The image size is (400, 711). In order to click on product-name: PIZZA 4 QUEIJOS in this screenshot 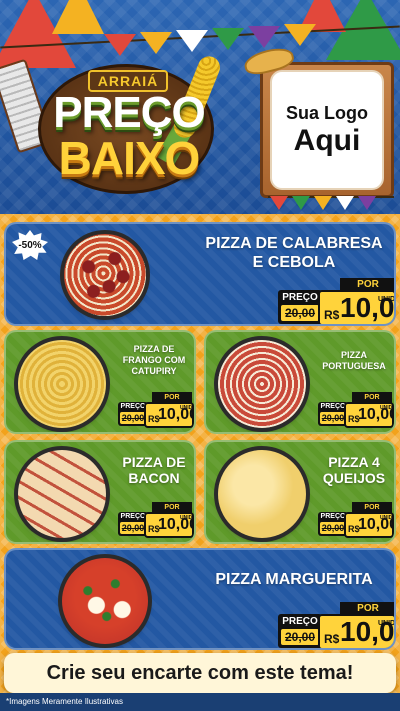, I will do `click(354, 470)`.